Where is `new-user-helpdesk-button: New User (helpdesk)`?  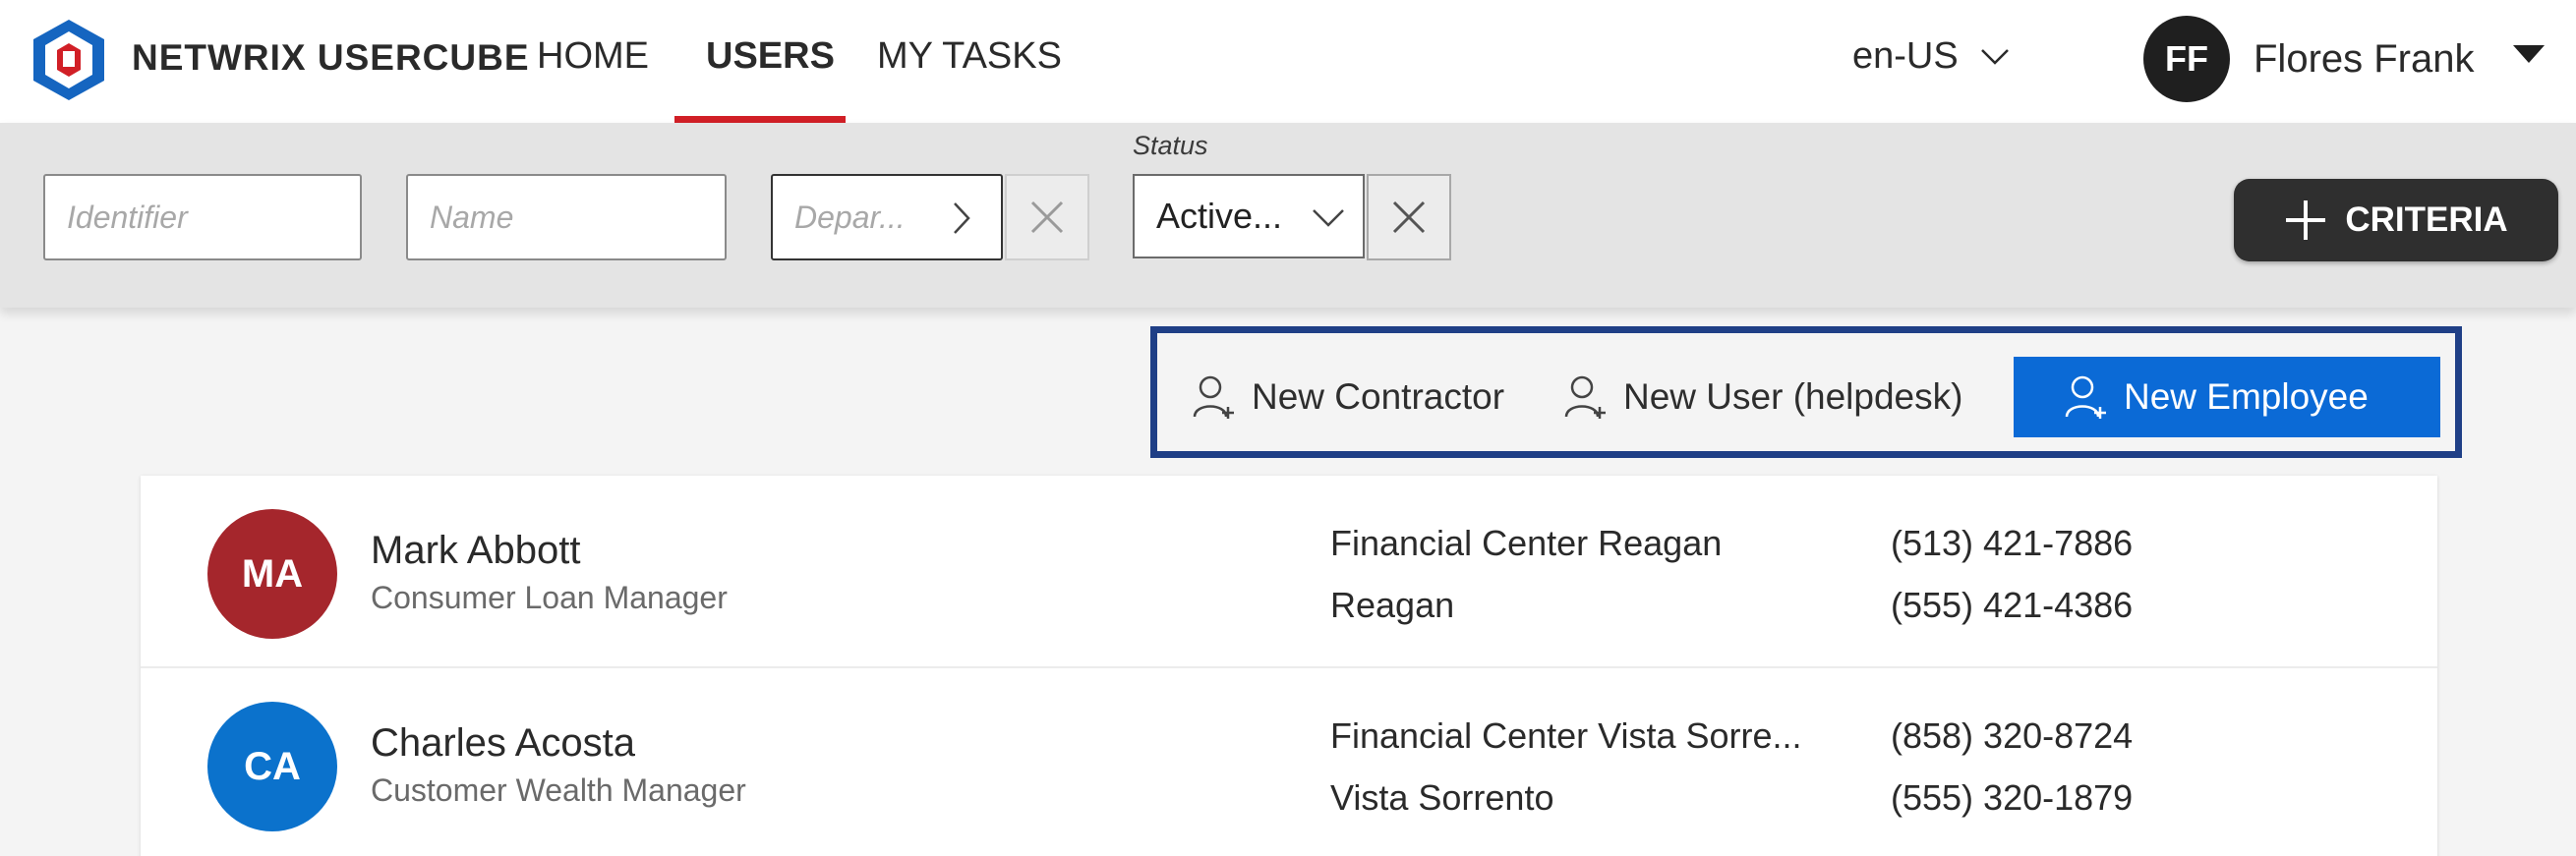 new-user-helpdesk-button: New User (helpdesk) is located at coordinates (1763, 397).